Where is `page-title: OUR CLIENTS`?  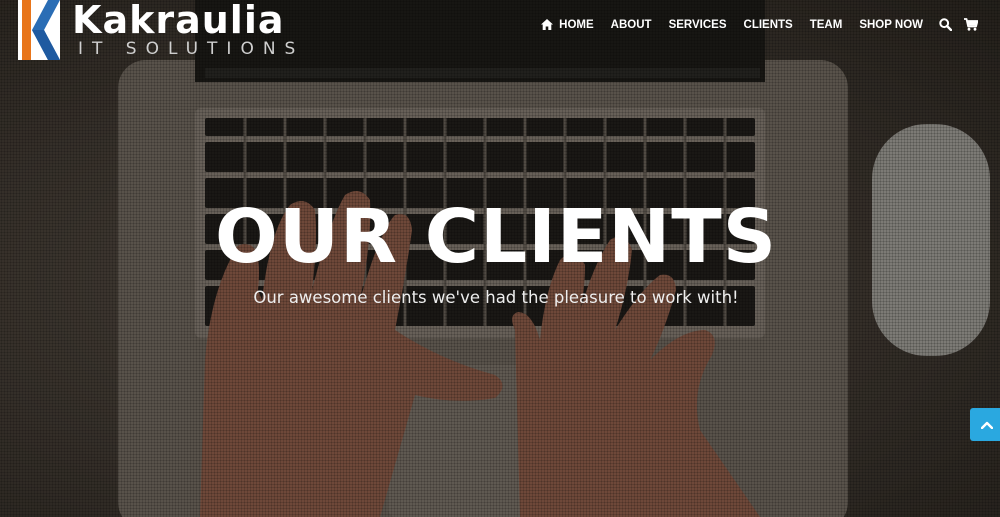
page-title: OUR CLIENTS is located at coordinates (496, 237).